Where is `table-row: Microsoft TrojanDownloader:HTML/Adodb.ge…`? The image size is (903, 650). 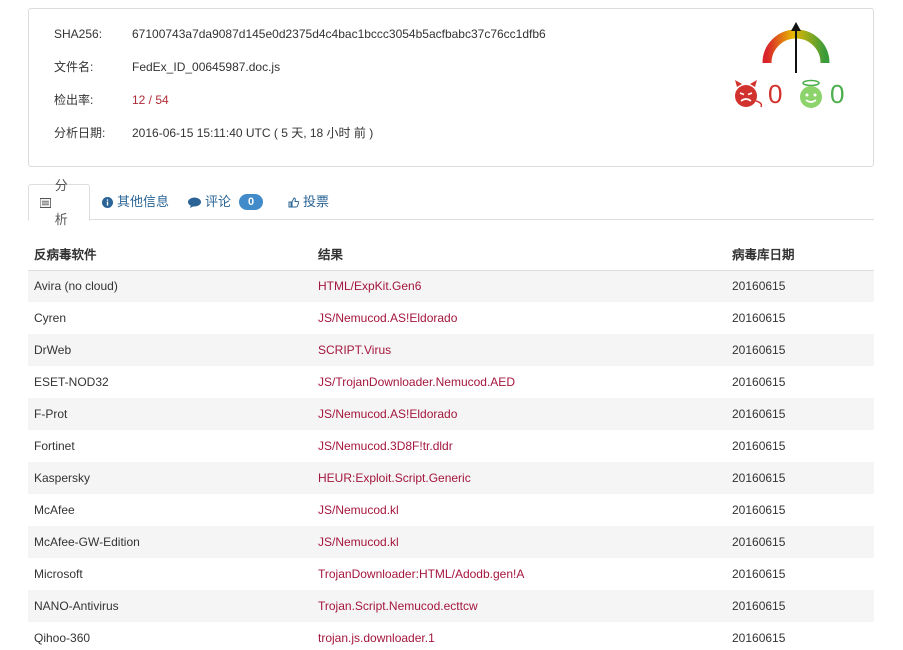 table-row: Microsoft TrojanDownloader:HTML/Adodb.ge… is located at coordinates (451, 574).